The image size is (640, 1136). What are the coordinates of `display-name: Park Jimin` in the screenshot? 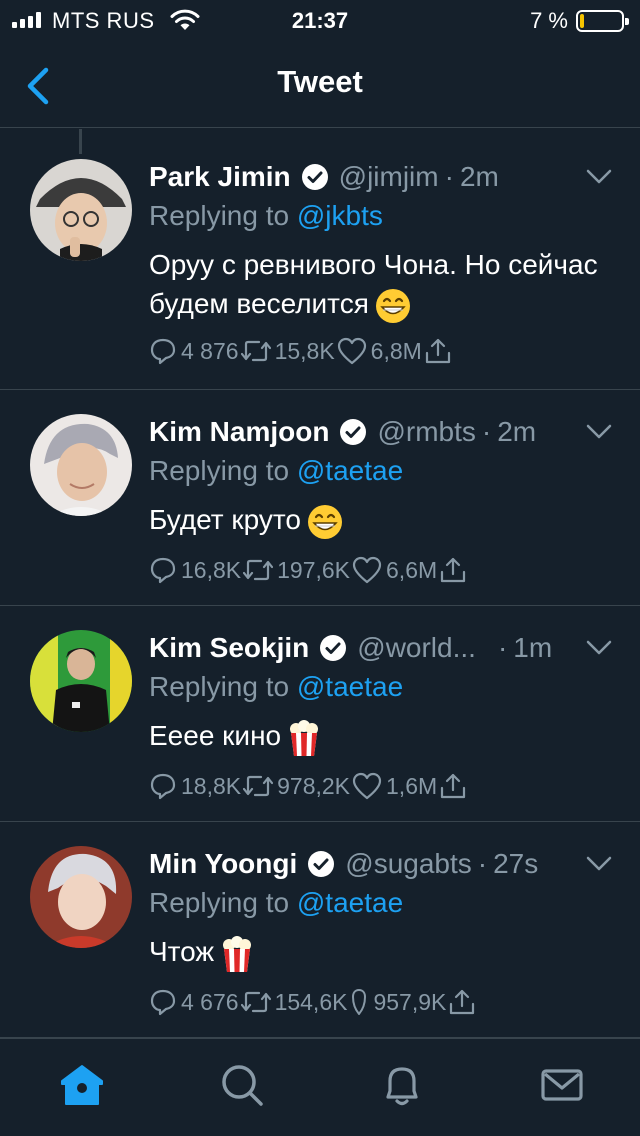 It's located at (220, 177).